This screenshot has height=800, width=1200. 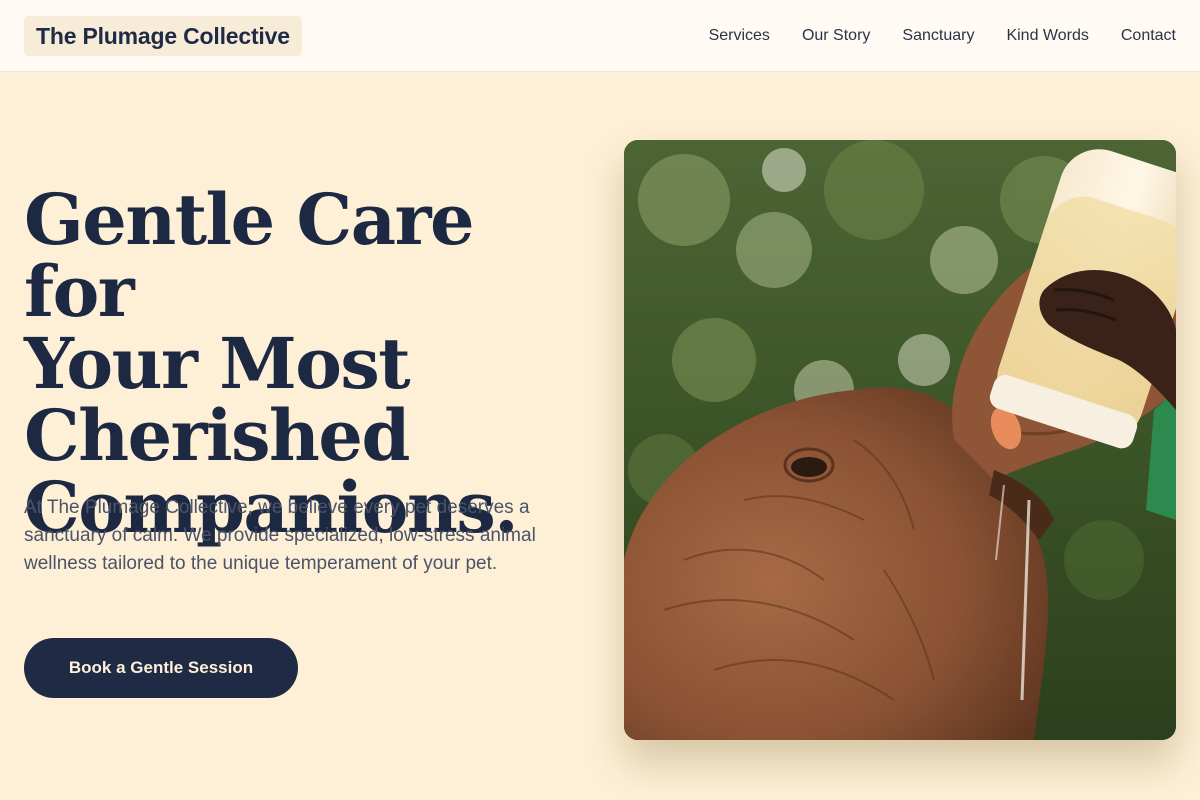 I want to click on nav-link-kind-words: Kind Words, so click(x=1047, y=36).